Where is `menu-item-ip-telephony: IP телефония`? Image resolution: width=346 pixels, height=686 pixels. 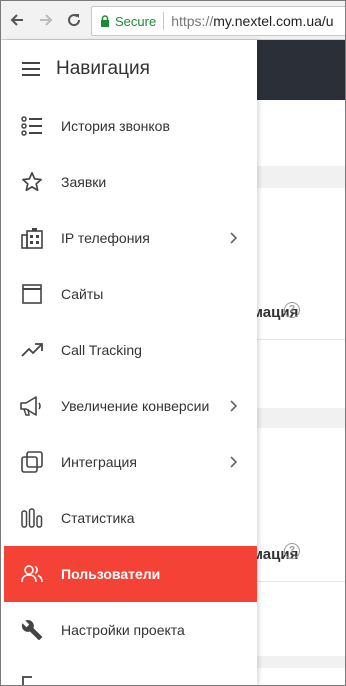
menu-item-ip-telephony: IP телефония is located at coordinates (130, 238).